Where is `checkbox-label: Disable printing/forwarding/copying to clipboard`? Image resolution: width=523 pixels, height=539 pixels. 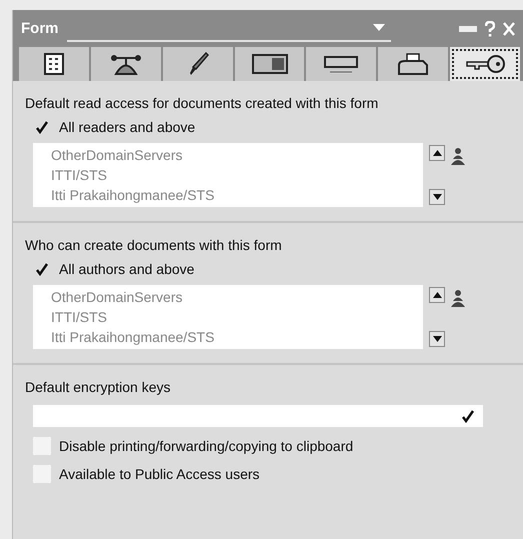 checkbox-label: Disable printing/forwarding/copying to clipboard is located at coordinates (206, 446).